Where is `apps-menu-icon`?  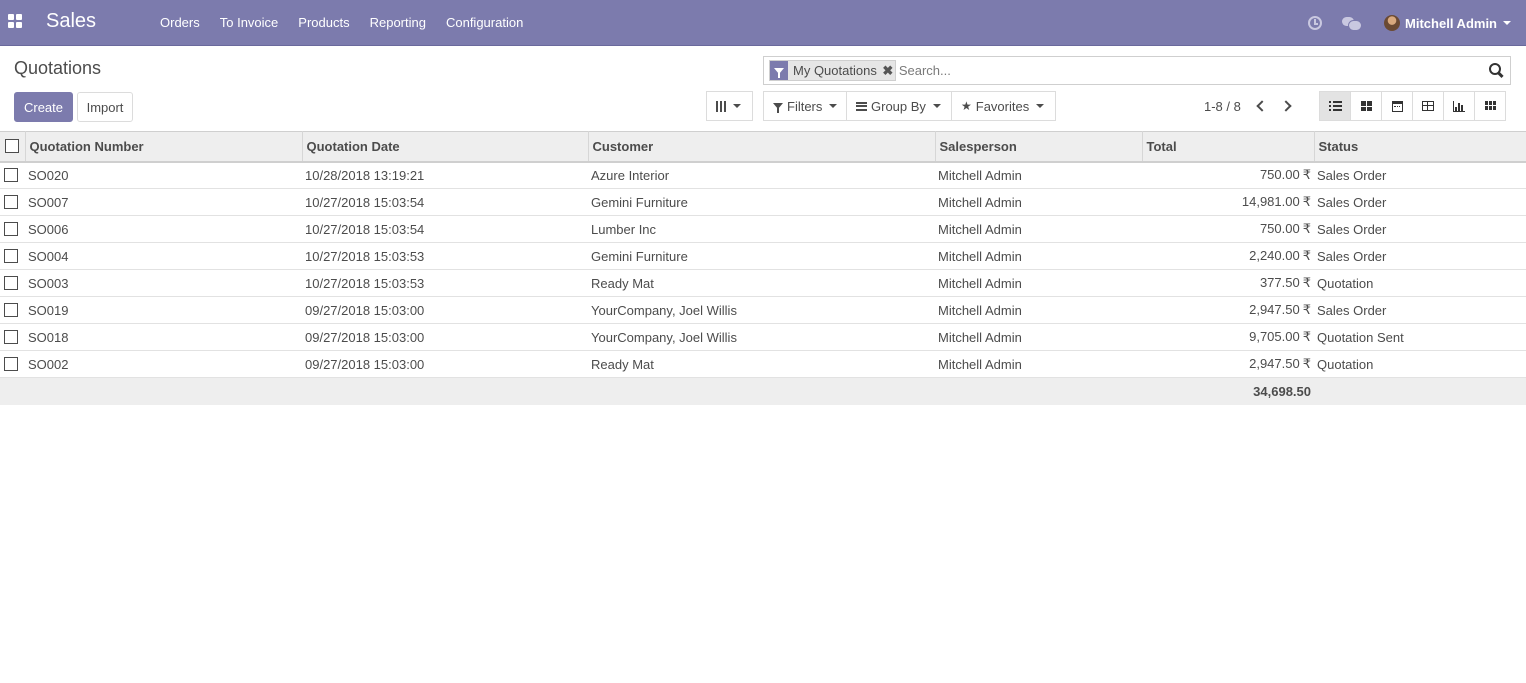 apps-menu-icon is located at coordinates (15, 21).